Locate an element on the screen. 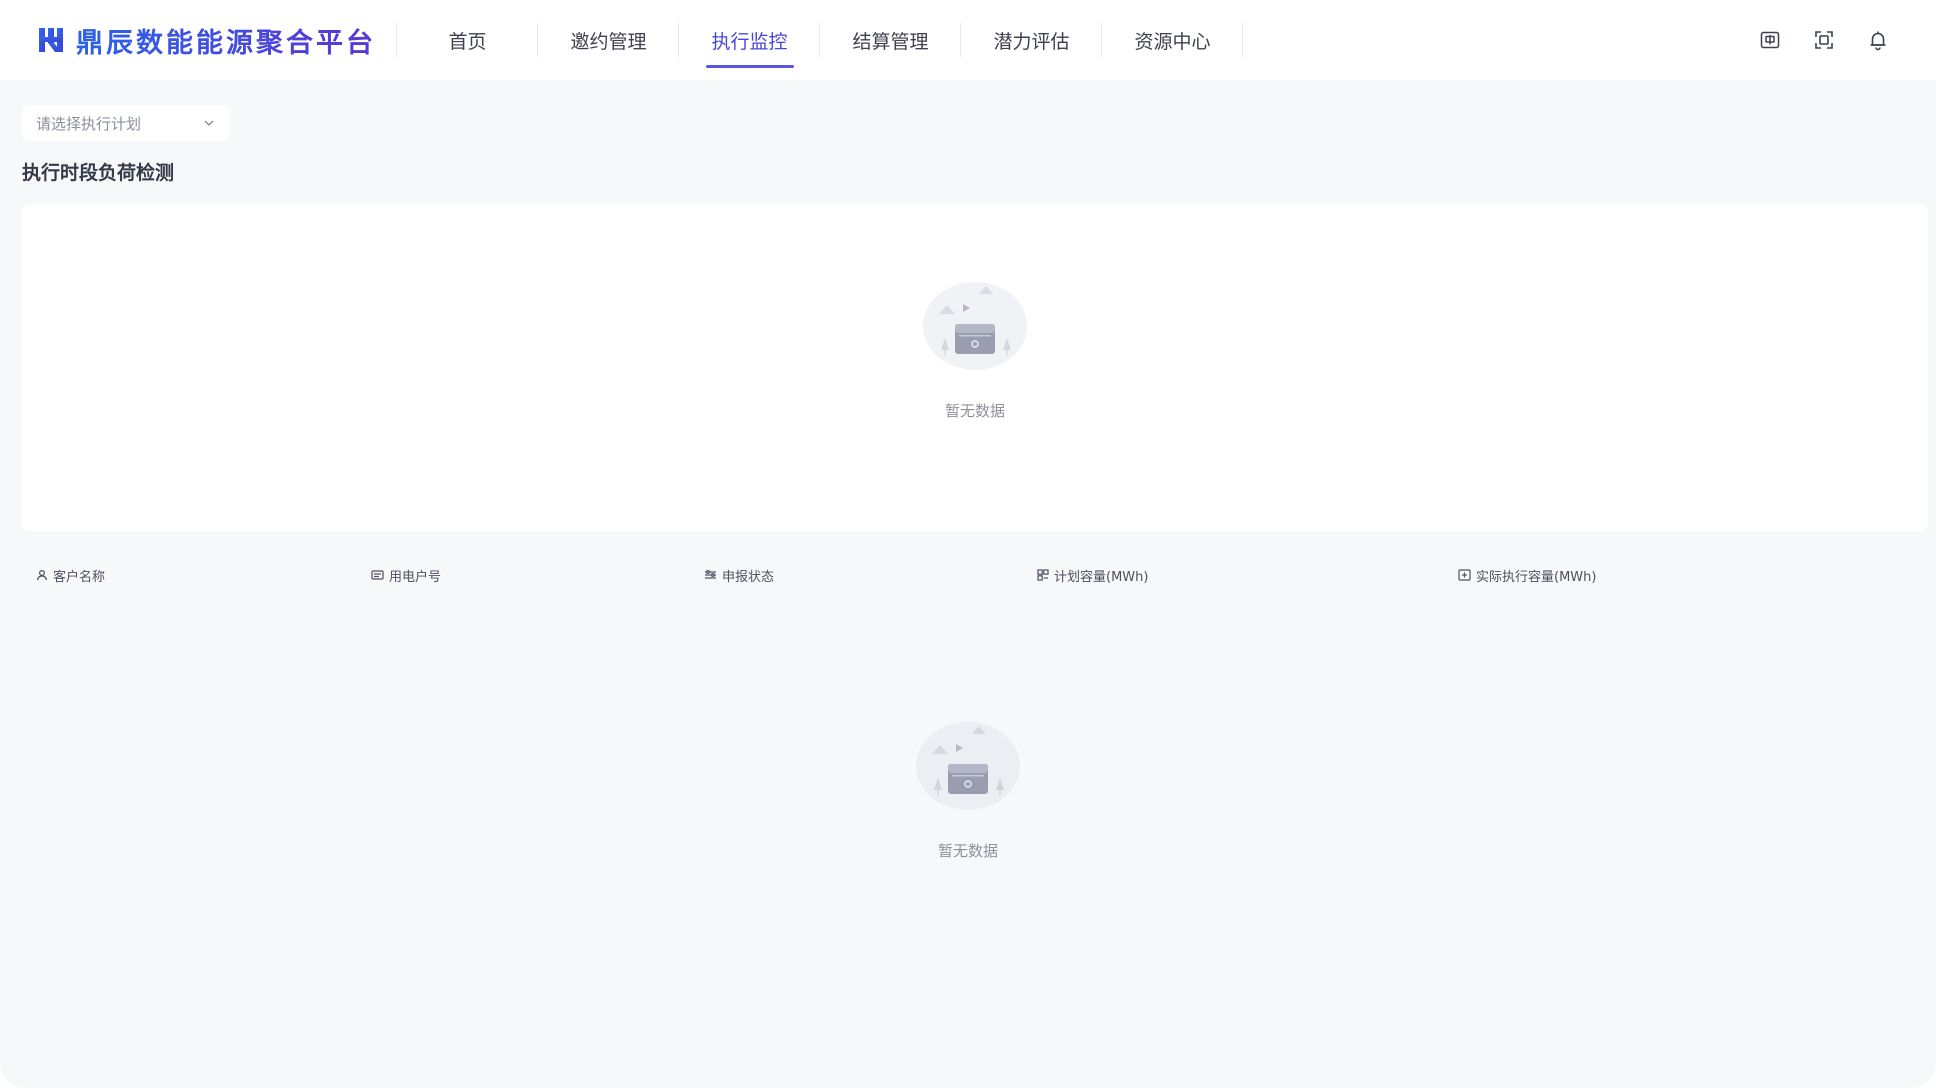  nav-item-home: 首页 is located at coordinates (467, 40).